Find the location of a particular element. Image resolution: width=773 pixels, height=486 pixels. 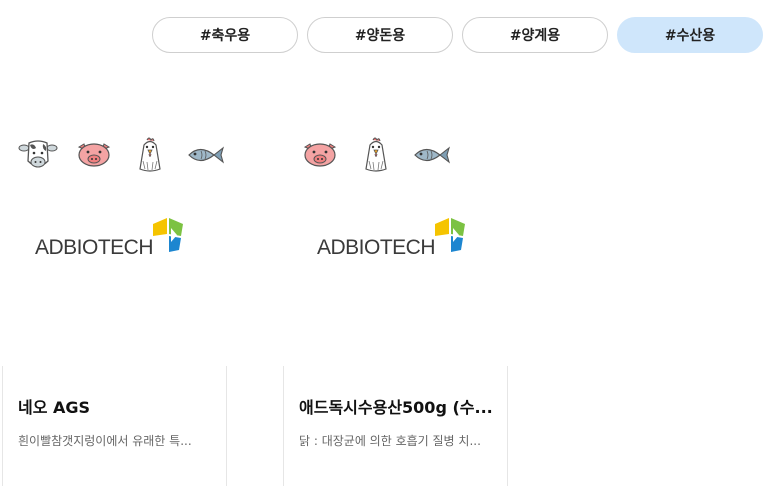

tab-aquaculture: #수산용 is located at coordinates (690, 35).